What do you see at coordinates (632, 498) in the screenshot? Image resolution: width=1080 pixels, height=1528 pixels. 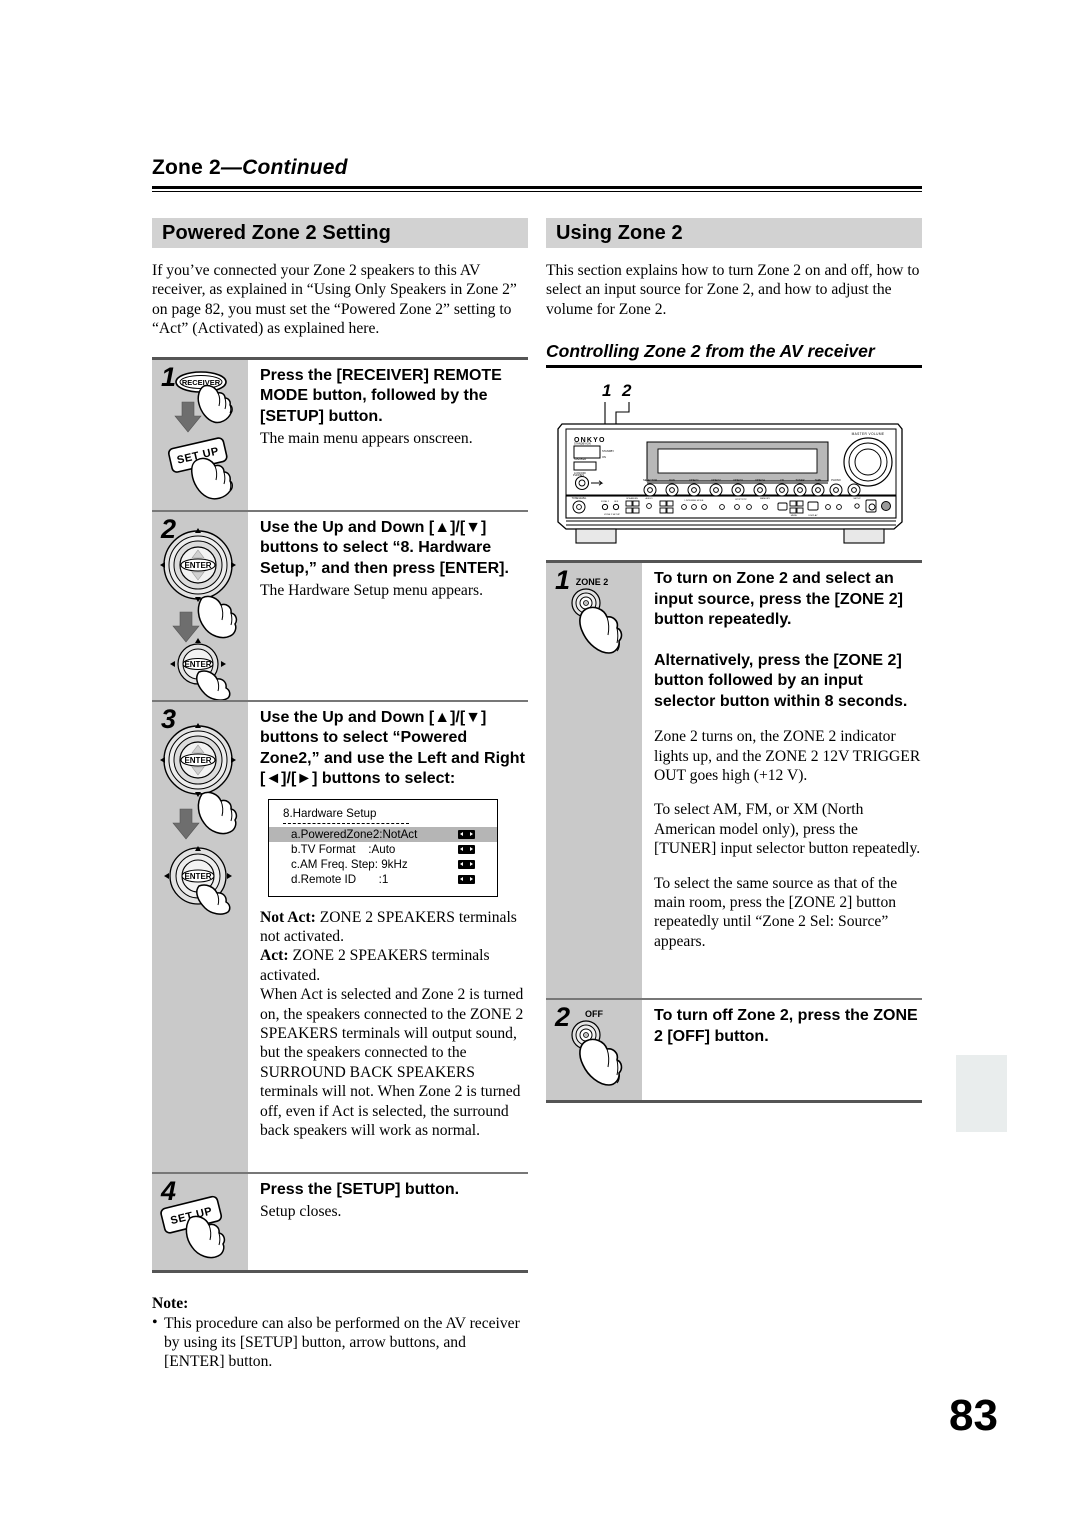 I see `svg-text: SPEAKERS` at bounding box center [632, 498].